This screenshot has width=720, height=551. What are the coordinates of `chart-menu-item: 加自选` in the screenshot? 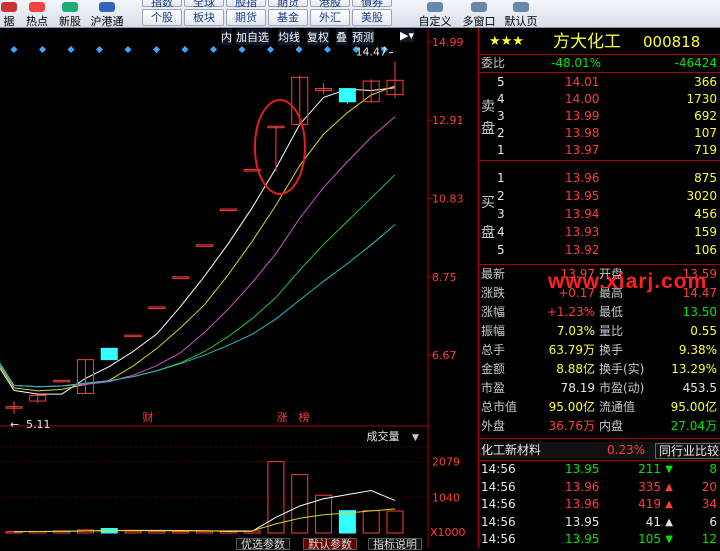 It's located at (252, 37).